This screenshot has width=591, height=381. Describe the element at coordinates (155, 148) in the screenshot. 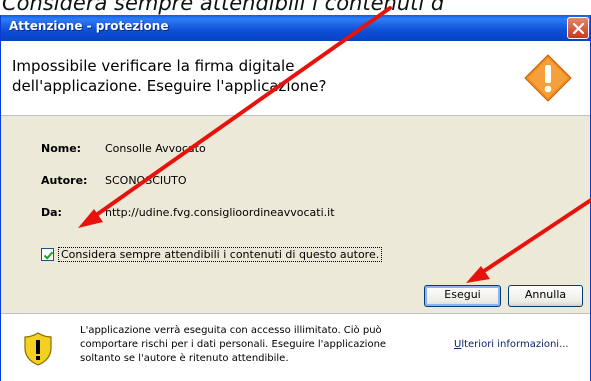

I see `name-value: Consolle Avvocato` at that location.